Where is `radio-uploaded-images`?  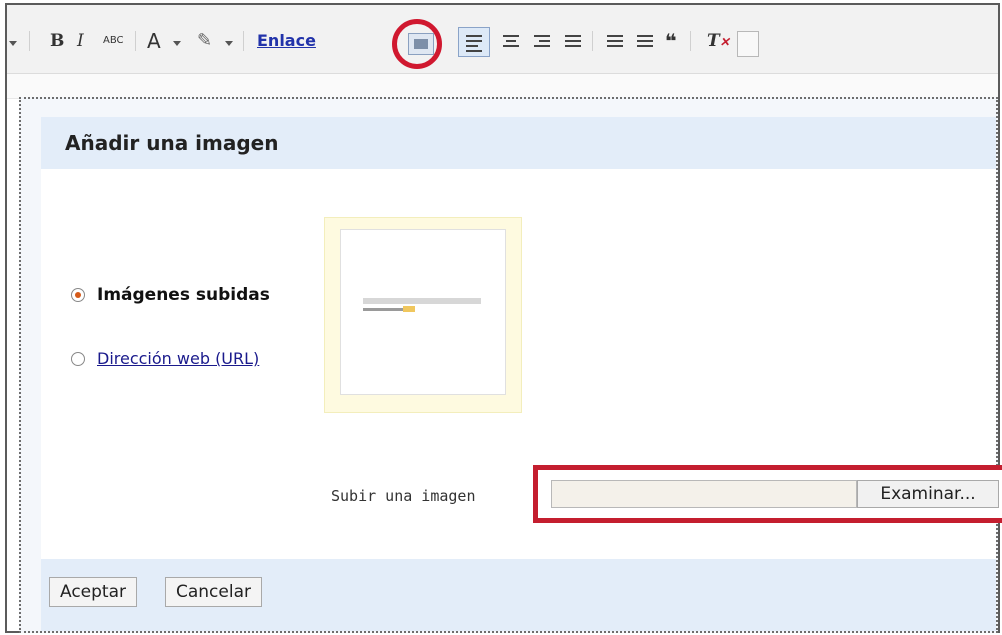 radio-uploaded-images is located at coordinates (78, 295).